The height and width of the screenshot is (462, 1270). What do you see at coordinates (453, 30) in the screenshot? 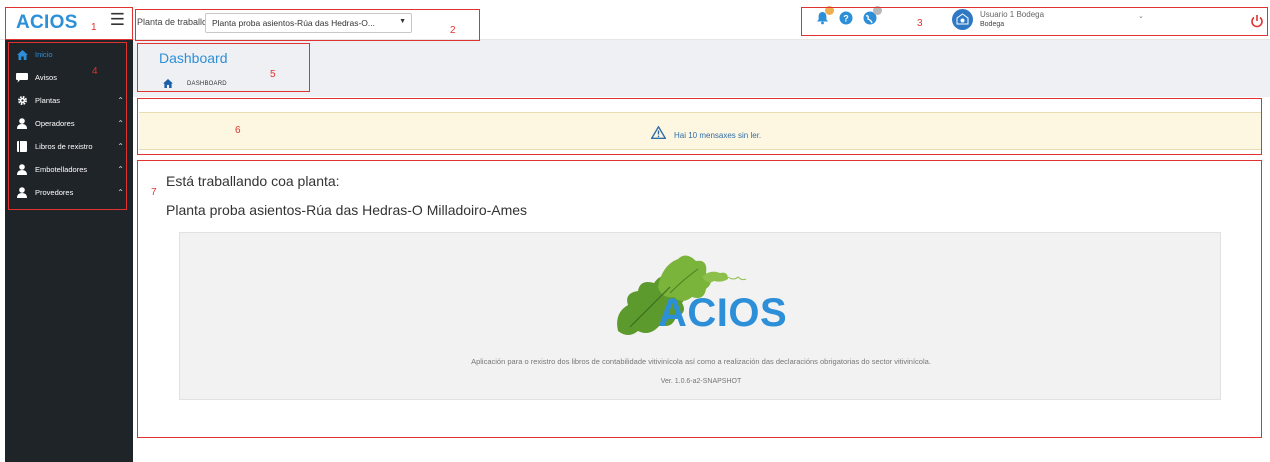
I see `annotation-number: 2` at bounding box center [453, 30].